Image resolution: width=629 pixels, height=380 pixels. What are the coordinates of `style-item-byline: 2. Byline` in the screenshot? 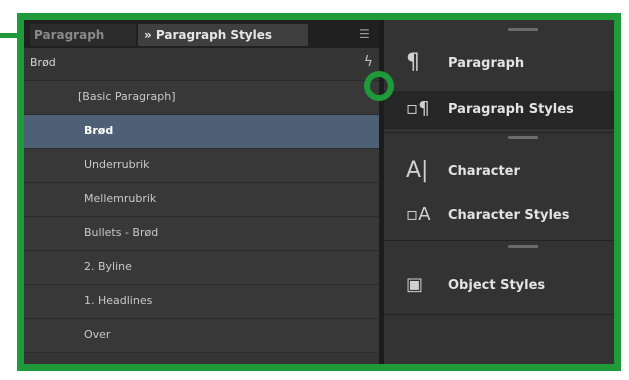 It's located at (201, 268).